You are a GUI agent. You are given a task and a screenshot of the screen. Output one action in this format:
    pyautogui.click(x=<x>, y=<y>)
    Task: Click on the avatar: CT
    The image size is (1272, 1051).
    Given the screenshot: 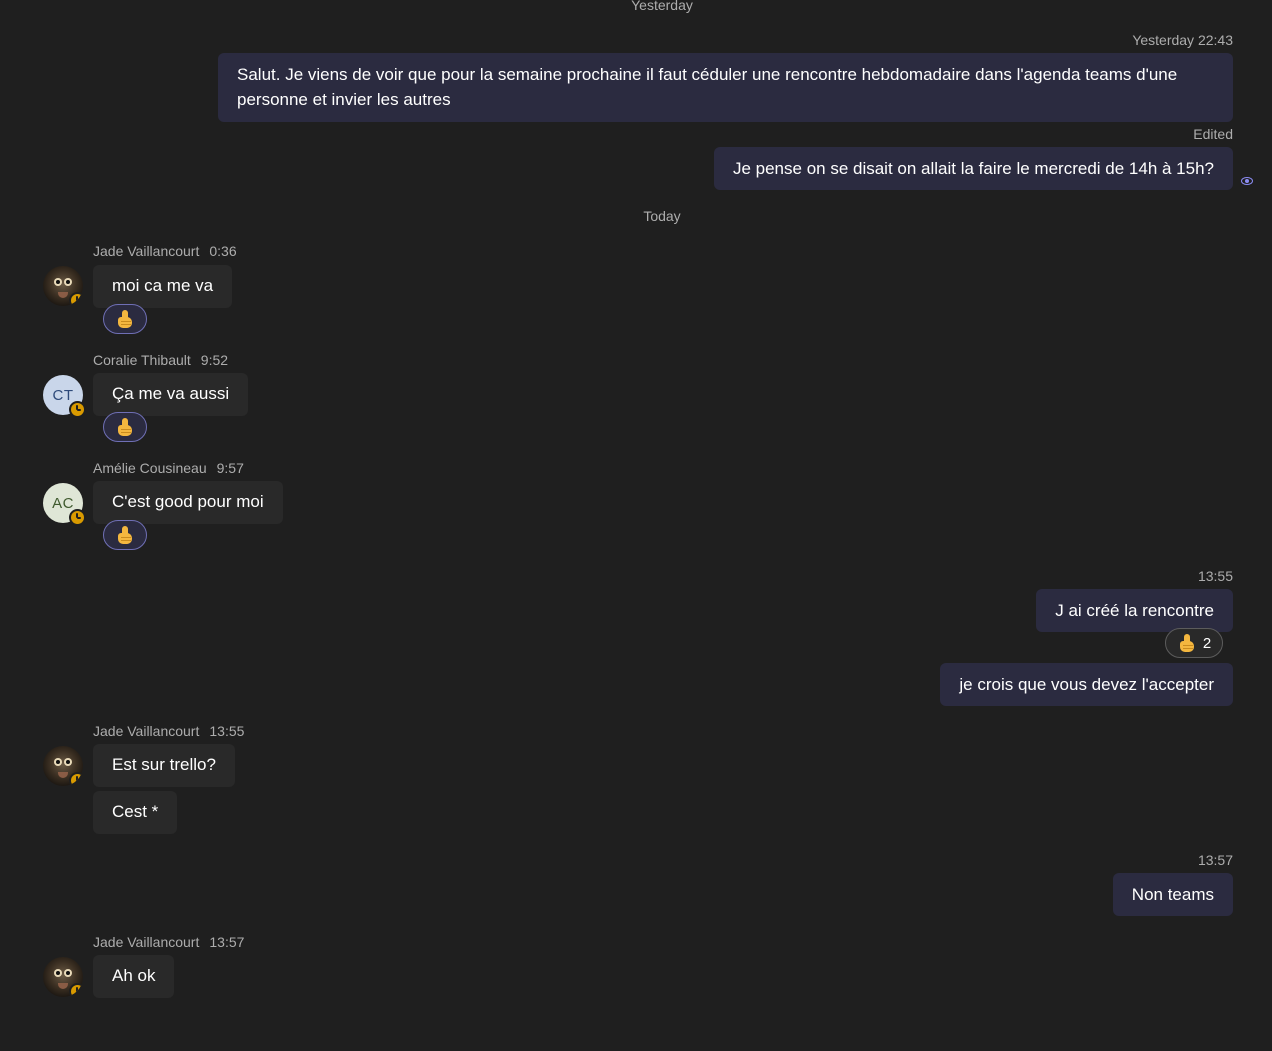 What is the action you would take?
    pyautogui.click(x=64, y=396)
    